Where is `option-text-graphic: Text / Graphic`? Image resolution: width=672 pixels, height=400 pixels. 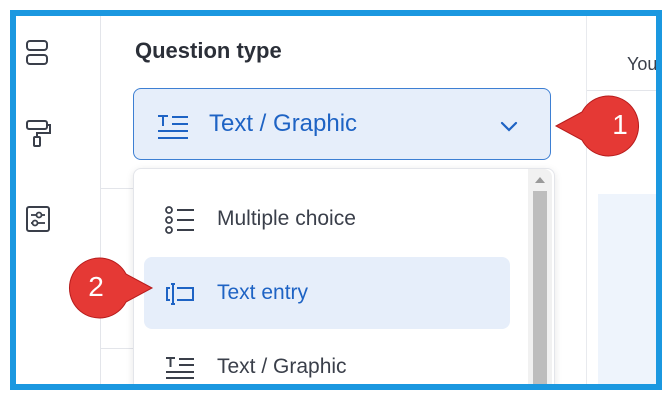 option-text-graphic: Text / Graphic is located at coordinates (327, 357).